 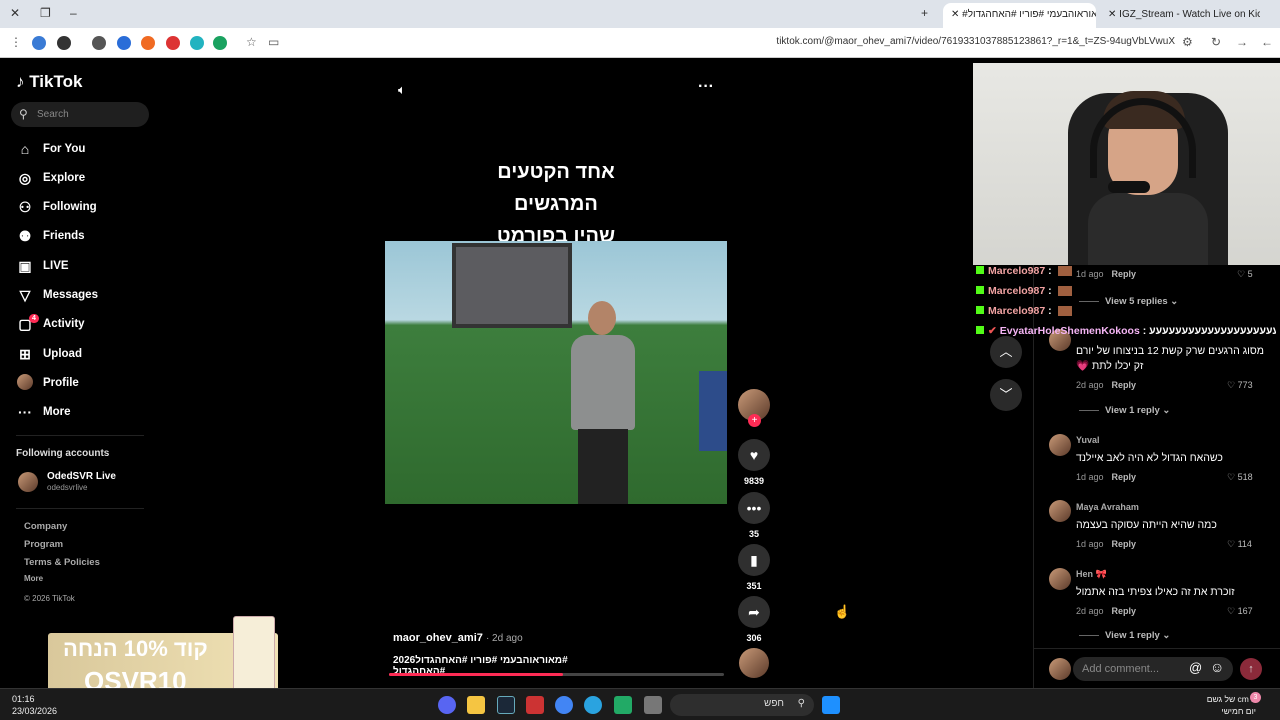 What do you see at coordinates (86, 236) in the screenshot?
I see `nav-friends: ⚉ Friends` at bounding box center [86, 236].